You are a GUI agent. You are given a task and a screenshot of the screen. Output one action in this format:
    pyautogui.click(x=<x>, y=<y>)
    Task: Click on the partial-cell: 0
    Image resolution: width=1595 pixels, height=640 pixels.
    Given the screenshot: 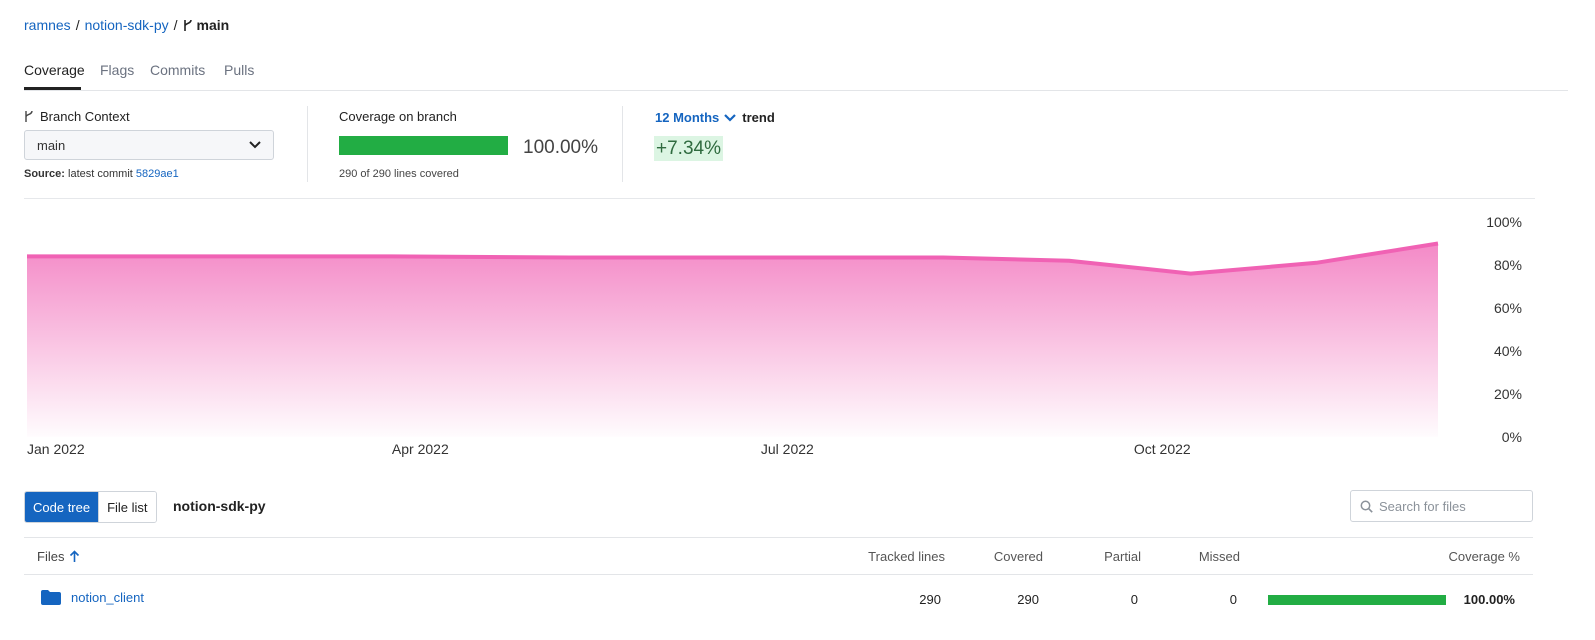 What is the action you would take?
    pyautogui.click(x=1134, y=599)
    